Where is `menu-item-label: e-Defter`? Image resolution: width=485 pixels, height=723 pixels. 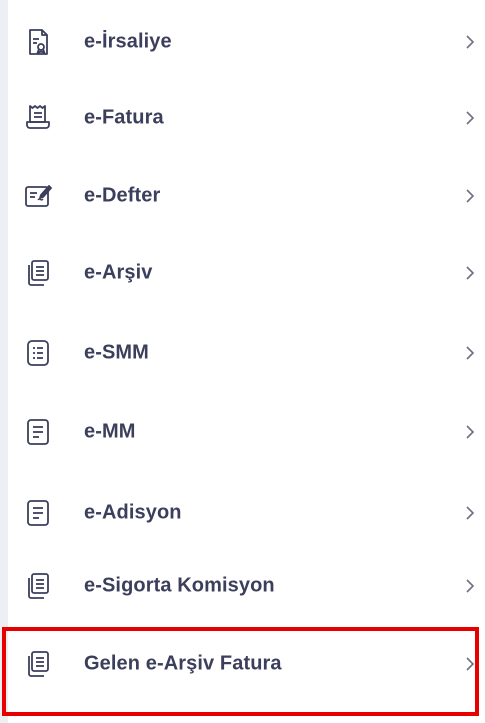 menu-item-label: e-Defter is located at coordinates (122, 195).